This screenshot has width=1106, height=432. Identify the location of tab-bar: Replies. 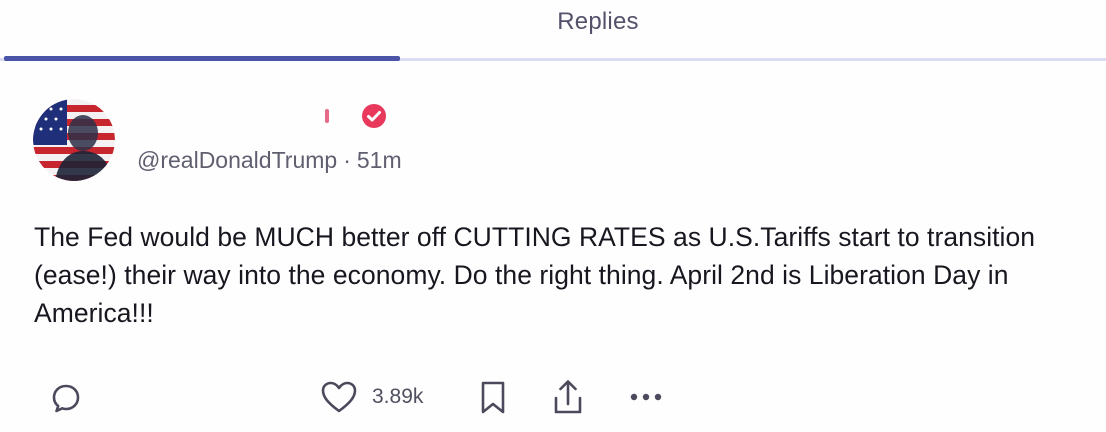
(553, 31).